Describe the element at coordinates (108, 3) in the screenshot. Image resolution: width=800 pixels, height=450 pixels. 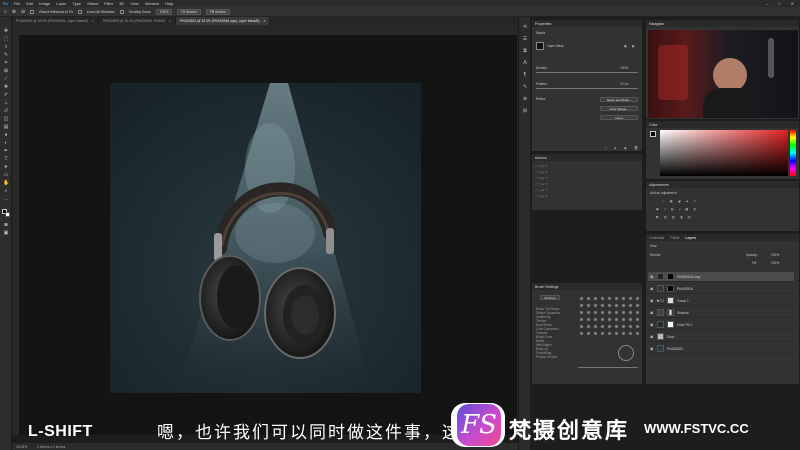
I see `menu-filter: Filter` at that location.